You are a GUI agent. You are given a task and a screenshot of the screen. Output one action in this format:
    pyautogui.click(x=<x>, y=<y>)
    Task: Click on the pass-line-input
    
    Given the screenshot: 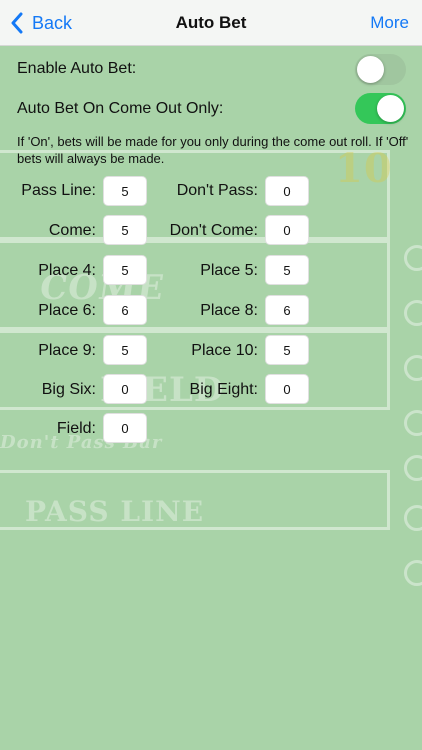 What is the action you would take?
    pyautogui.click(x=125, y=191)
    